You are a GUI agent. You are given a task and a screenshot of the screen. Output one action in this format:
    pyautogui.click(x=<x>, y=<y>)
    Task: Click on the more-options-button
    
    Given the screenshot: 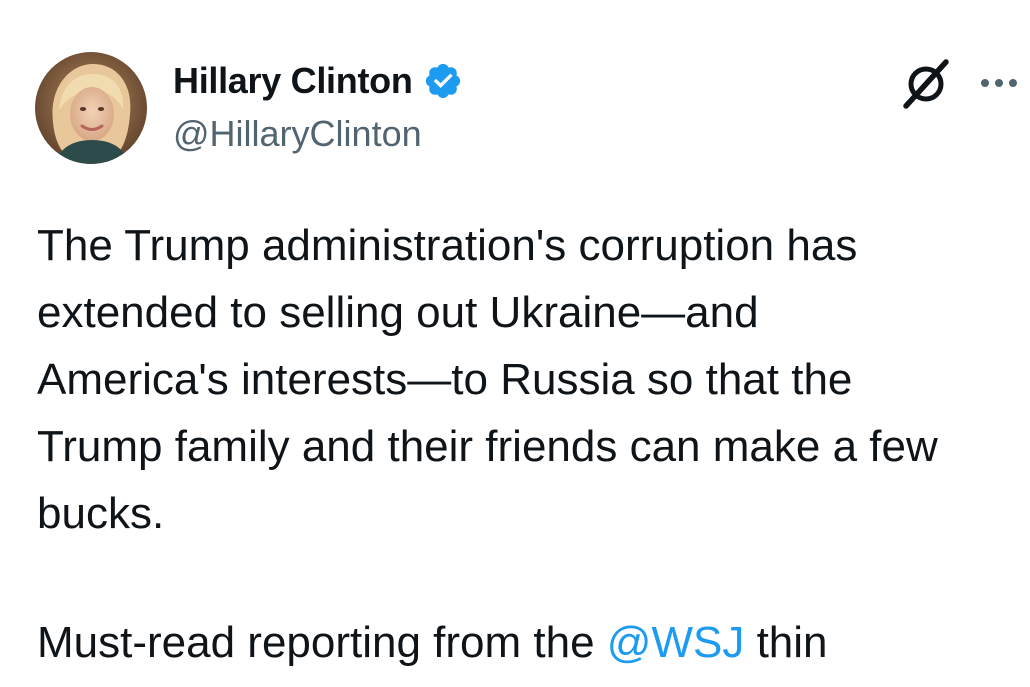 What is the action you would take?
    pyautogui.click(x=999, y=83)
    